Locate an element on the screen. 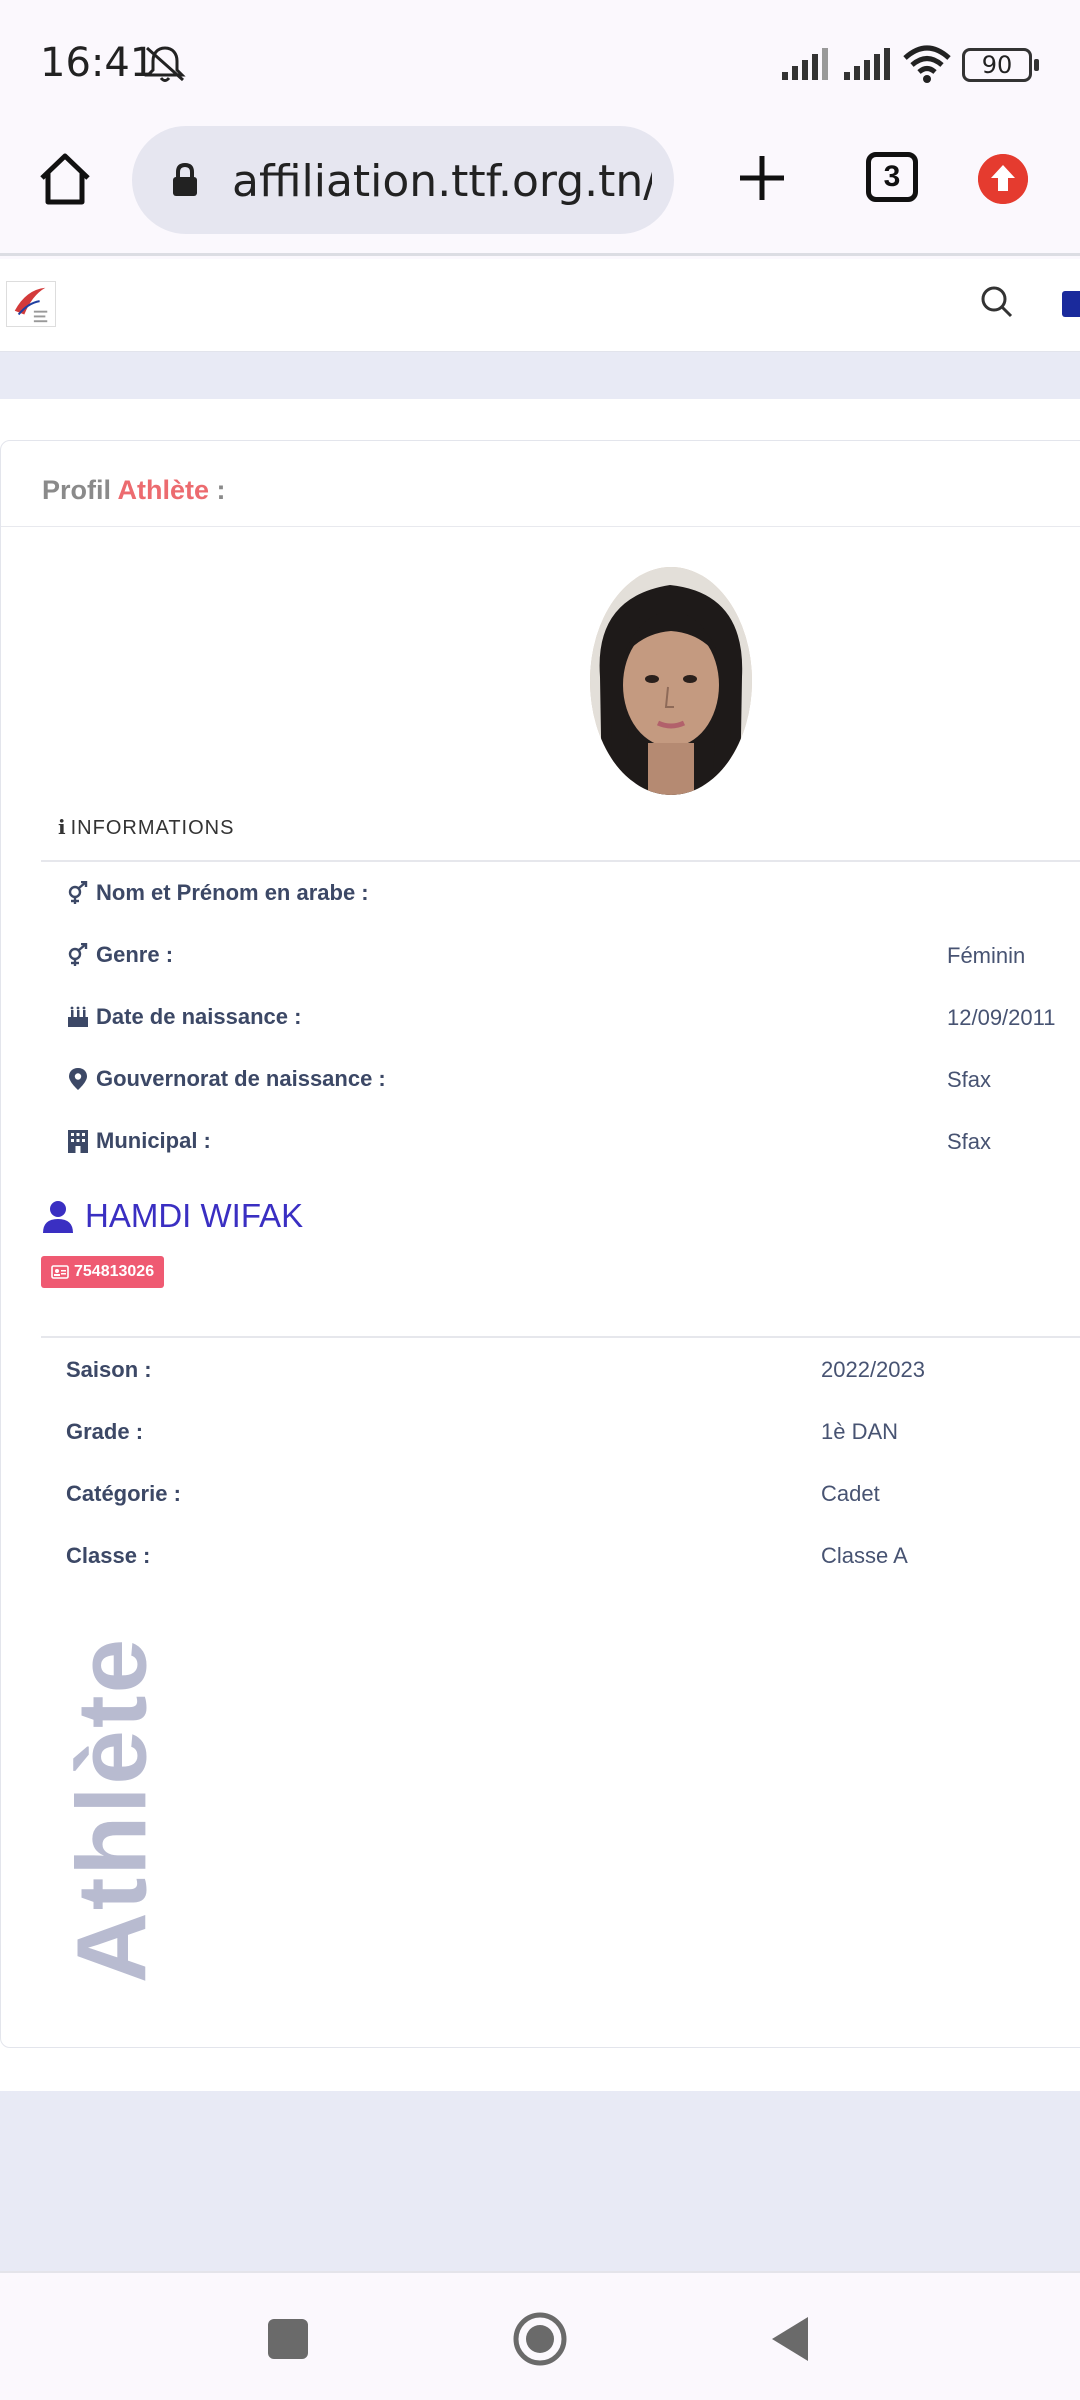 This screenshot has width=1080, height=2400. battery-indicator: 90 is located at coordinates (1000, 65).